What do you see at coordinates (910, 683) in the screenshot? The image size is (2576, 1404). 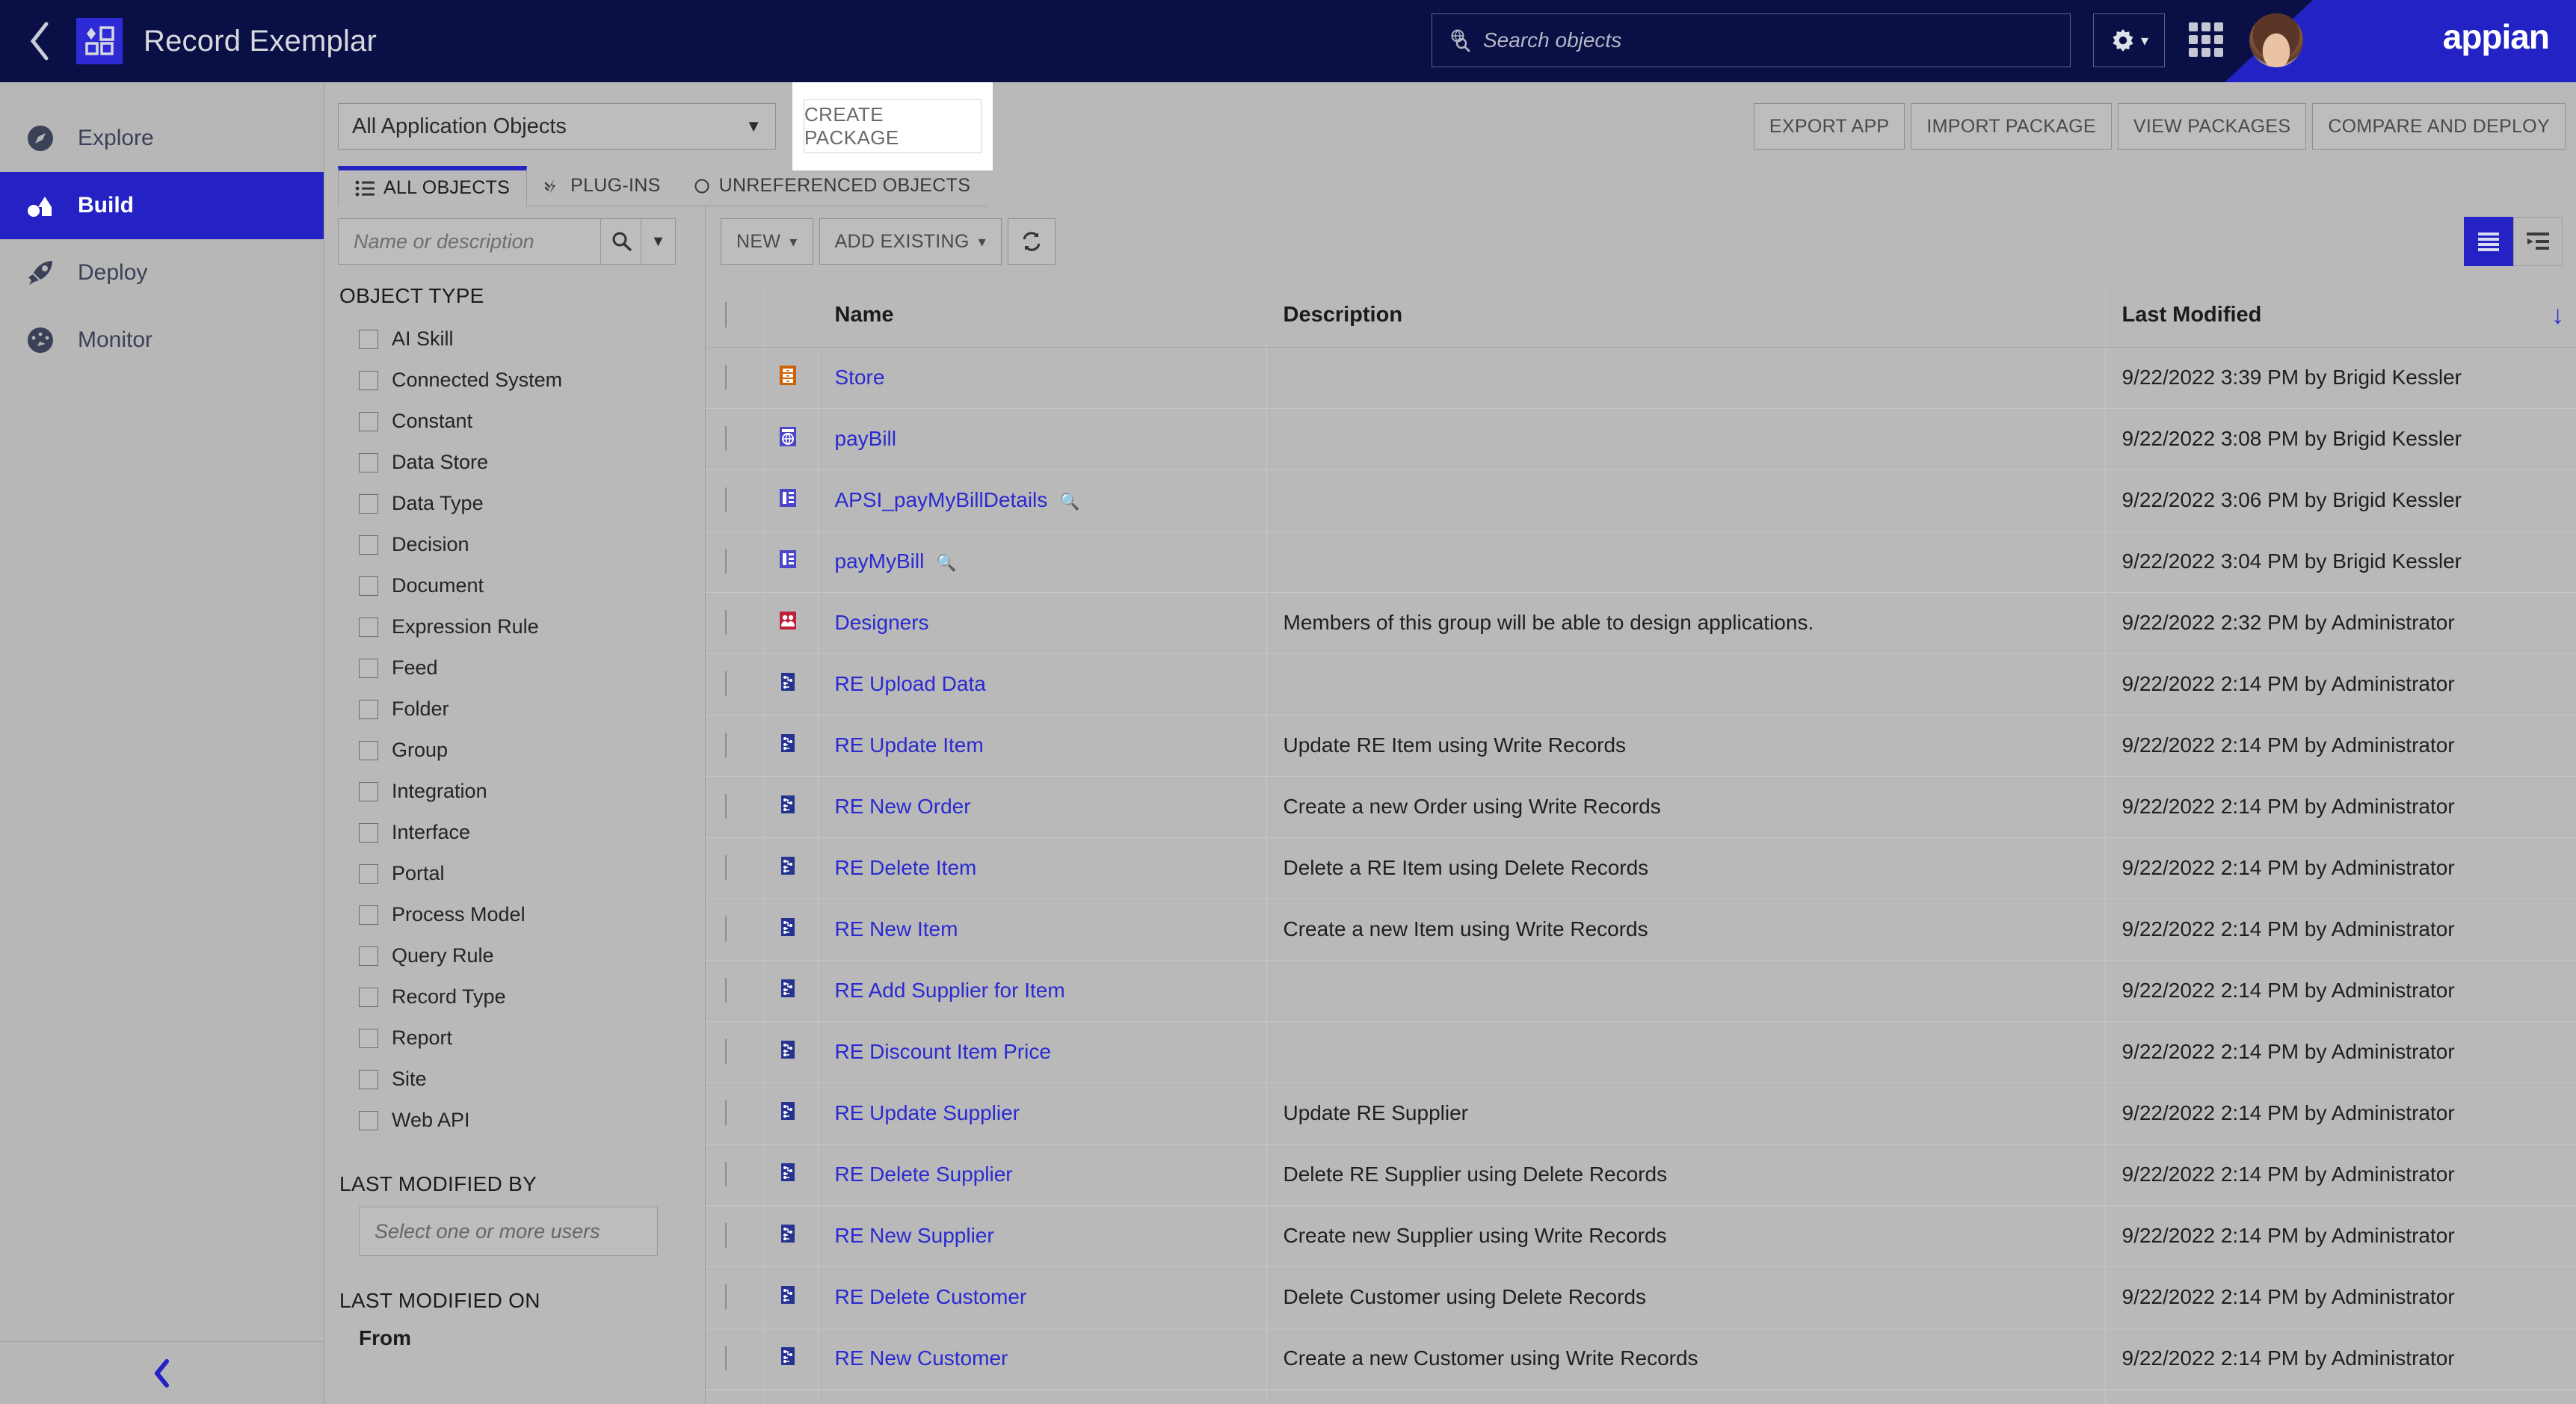 I see `object-link: RE Upload Data` at bounding box center [910, 683].